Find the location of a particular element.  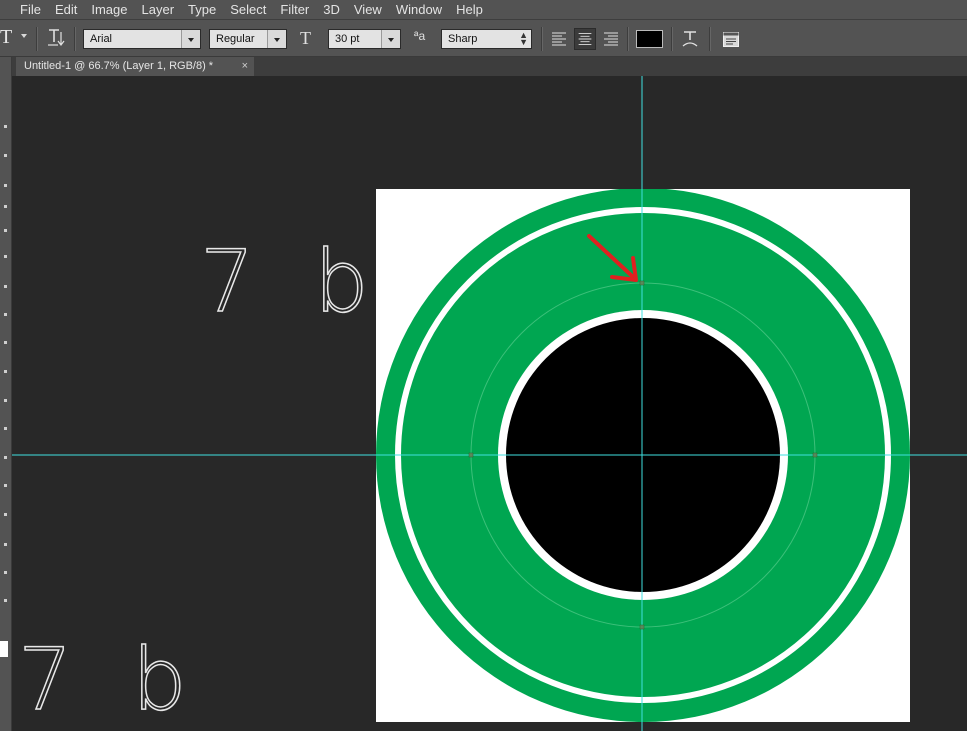

horizontal-type-tool-icon: T is located at coordinates (6, 37).